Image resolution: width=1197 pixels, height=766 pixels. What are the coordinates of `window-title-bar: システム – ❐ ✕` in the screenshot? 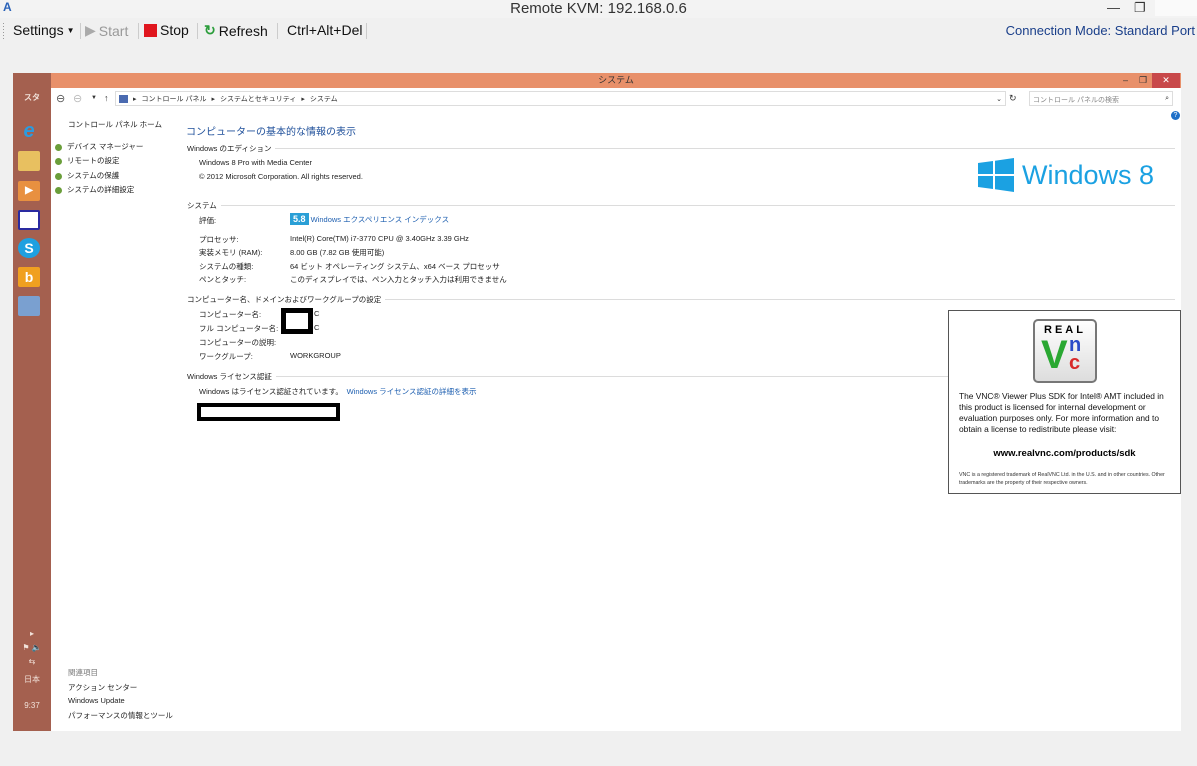 It's located at (616, 80).